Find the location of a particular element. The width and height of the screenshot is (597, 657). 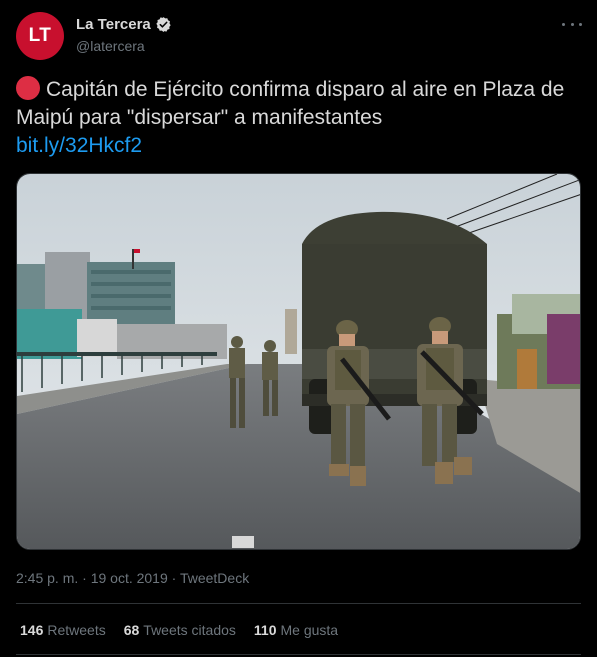

more-options-icon is located at coordinates (572, 24).